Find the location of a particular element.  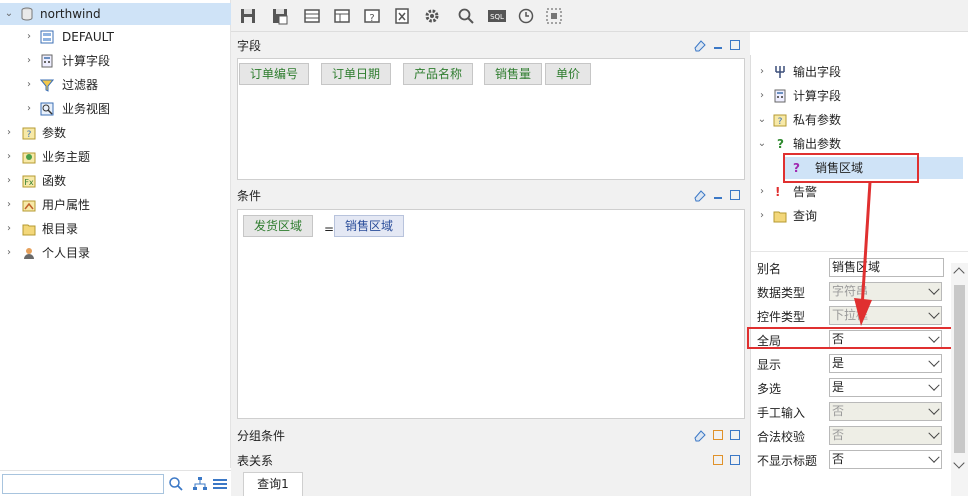

tree-node-user-attrs: › 用户属性 is located at coordinates (112, 205).